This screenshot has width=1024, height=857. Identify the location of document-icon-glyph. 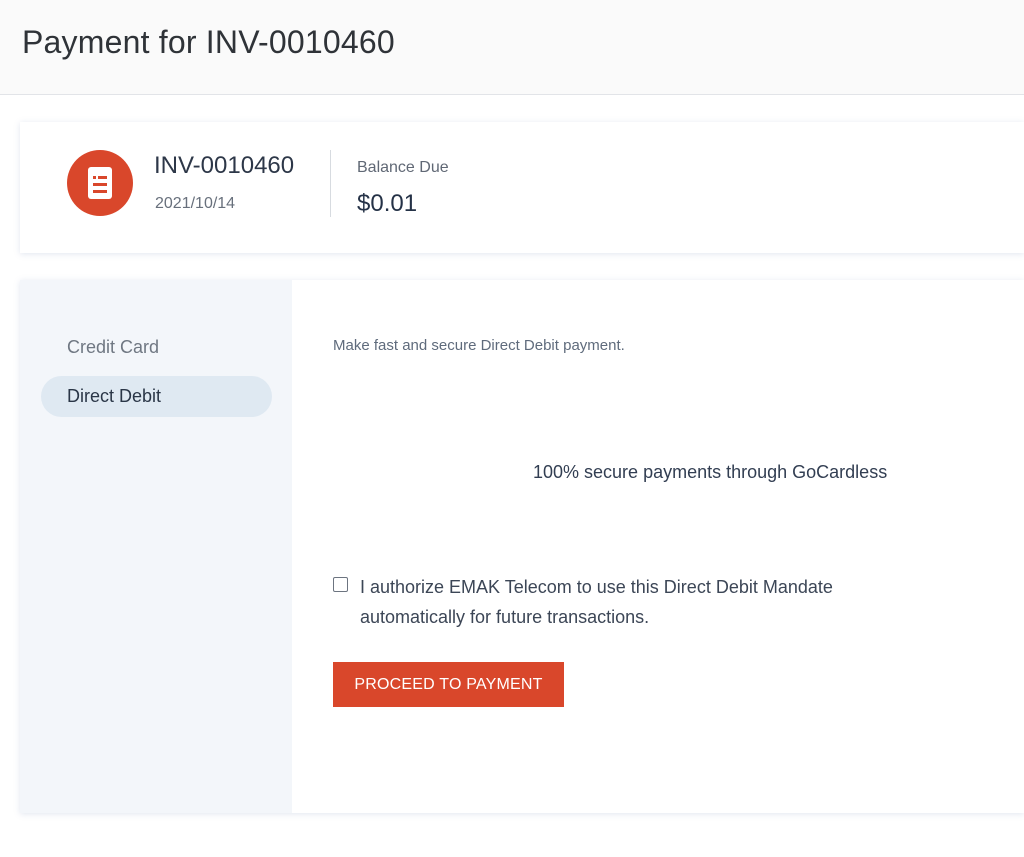
(100, 183).